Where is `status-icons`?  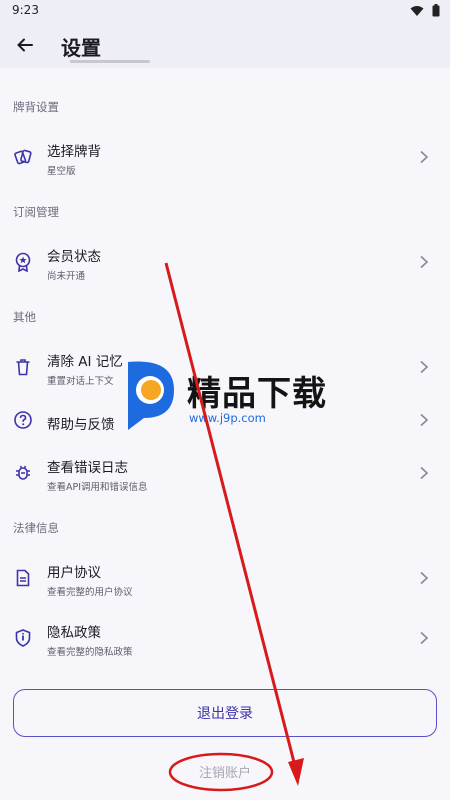
status-icons is located at coordinates (425, 10).